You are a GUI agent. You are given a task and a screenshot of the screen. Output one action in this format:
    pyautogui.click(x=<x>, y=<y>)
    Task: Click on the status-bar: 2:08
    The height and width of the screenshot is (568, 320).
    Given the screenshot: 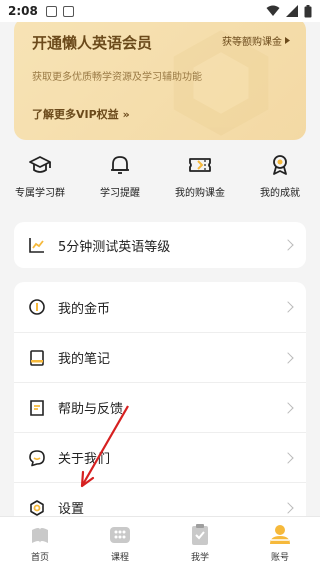 What is the action you would take?
    pyautogui.click(x=160, y=11)
    